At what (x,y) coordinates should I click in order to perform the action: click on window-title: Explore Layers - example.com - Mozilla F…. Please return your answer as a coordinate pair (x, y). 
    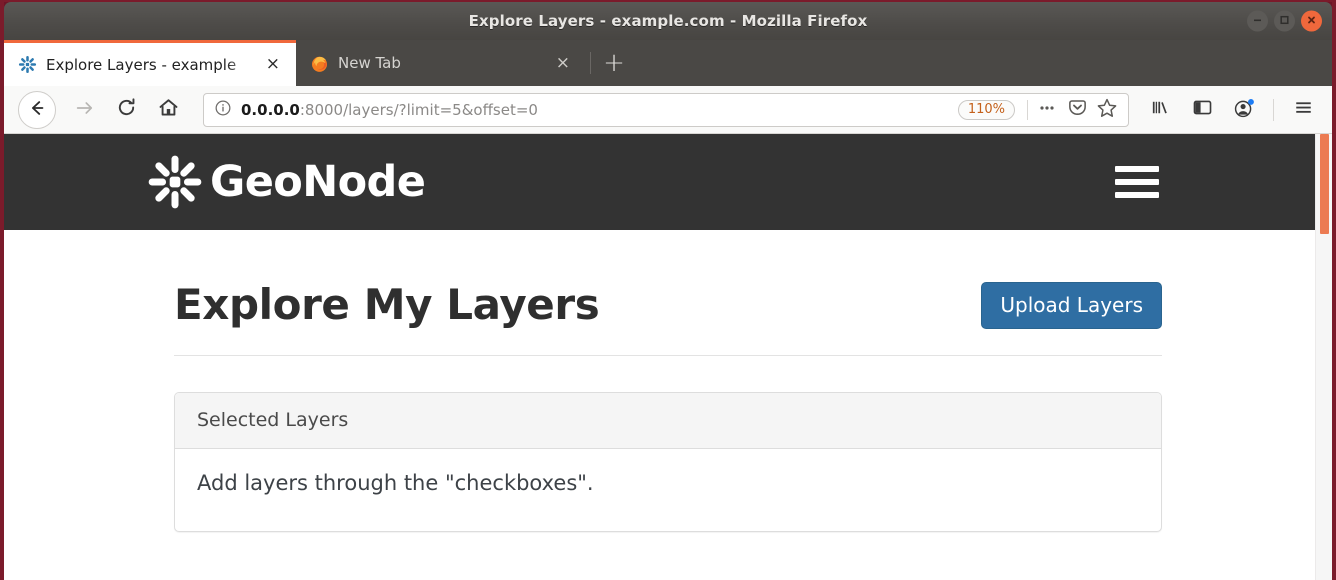
    Looking at the image, I should click on (668, 21).